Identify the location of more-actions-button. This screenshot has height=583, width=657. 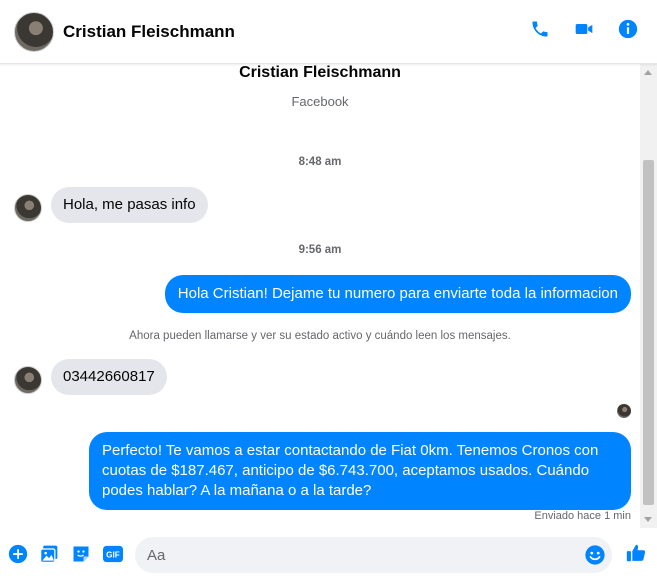
(18, 554).